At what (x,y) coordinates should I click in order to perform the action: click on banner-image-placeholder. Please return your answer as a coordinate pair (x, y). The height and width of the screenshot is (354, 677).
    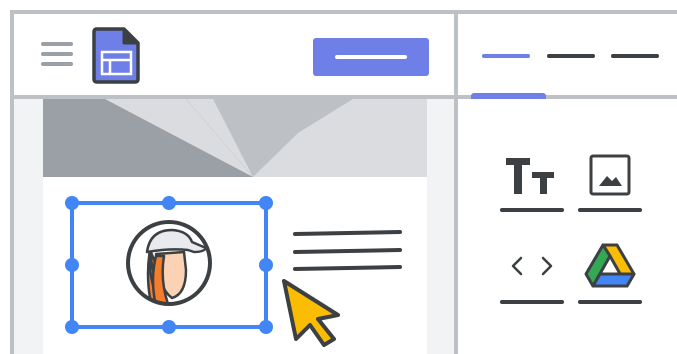
    Looking at the image, I should click on (235, 138).